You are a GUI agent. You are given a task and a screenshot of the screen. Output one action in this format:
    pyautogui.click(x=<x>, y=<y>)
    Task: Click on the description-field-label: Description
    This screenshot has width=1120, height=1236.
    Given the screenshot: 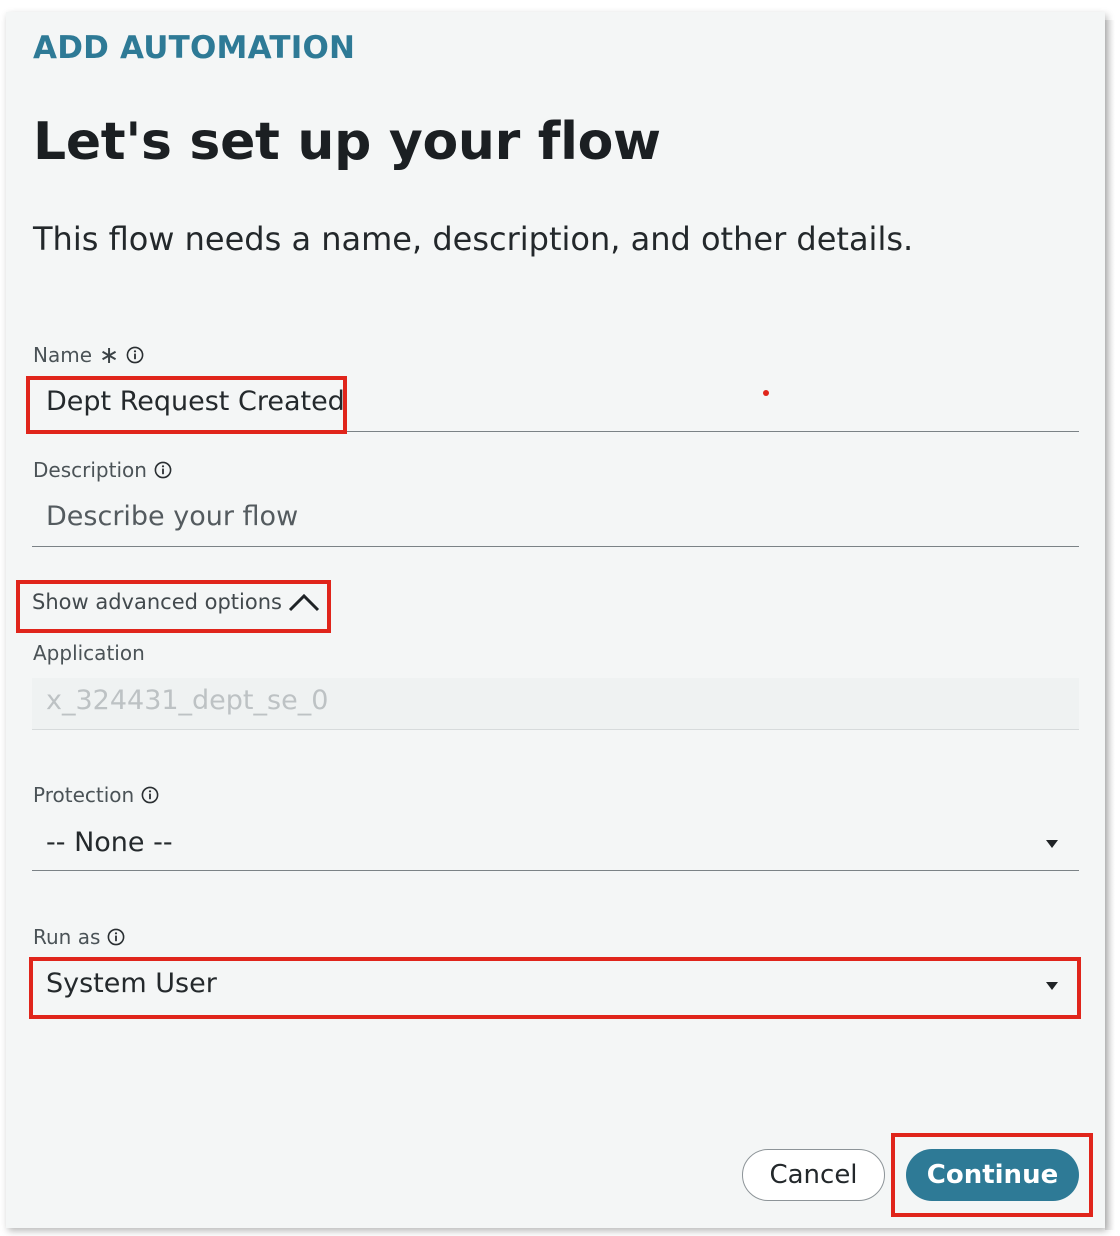 What is the action you would take?
    pyautogui.click(x=102, y=470)
    